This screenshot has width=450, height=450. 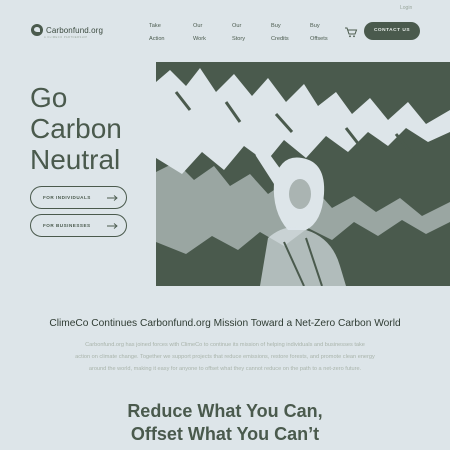 What do you see at coordinates (78, 225) in the screenshot?
I see `for-businesses-button: FOR BUSINESSES` at bounding box center [78, 225].